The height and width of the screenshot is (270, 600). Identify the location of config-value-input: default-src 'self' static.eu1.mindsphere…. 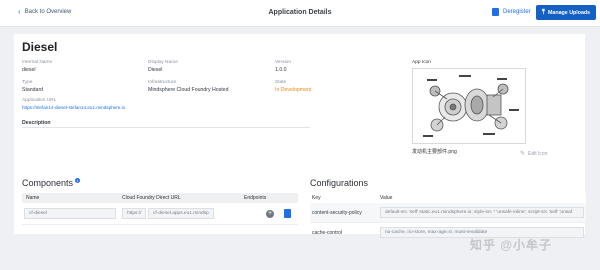
(482, 212).